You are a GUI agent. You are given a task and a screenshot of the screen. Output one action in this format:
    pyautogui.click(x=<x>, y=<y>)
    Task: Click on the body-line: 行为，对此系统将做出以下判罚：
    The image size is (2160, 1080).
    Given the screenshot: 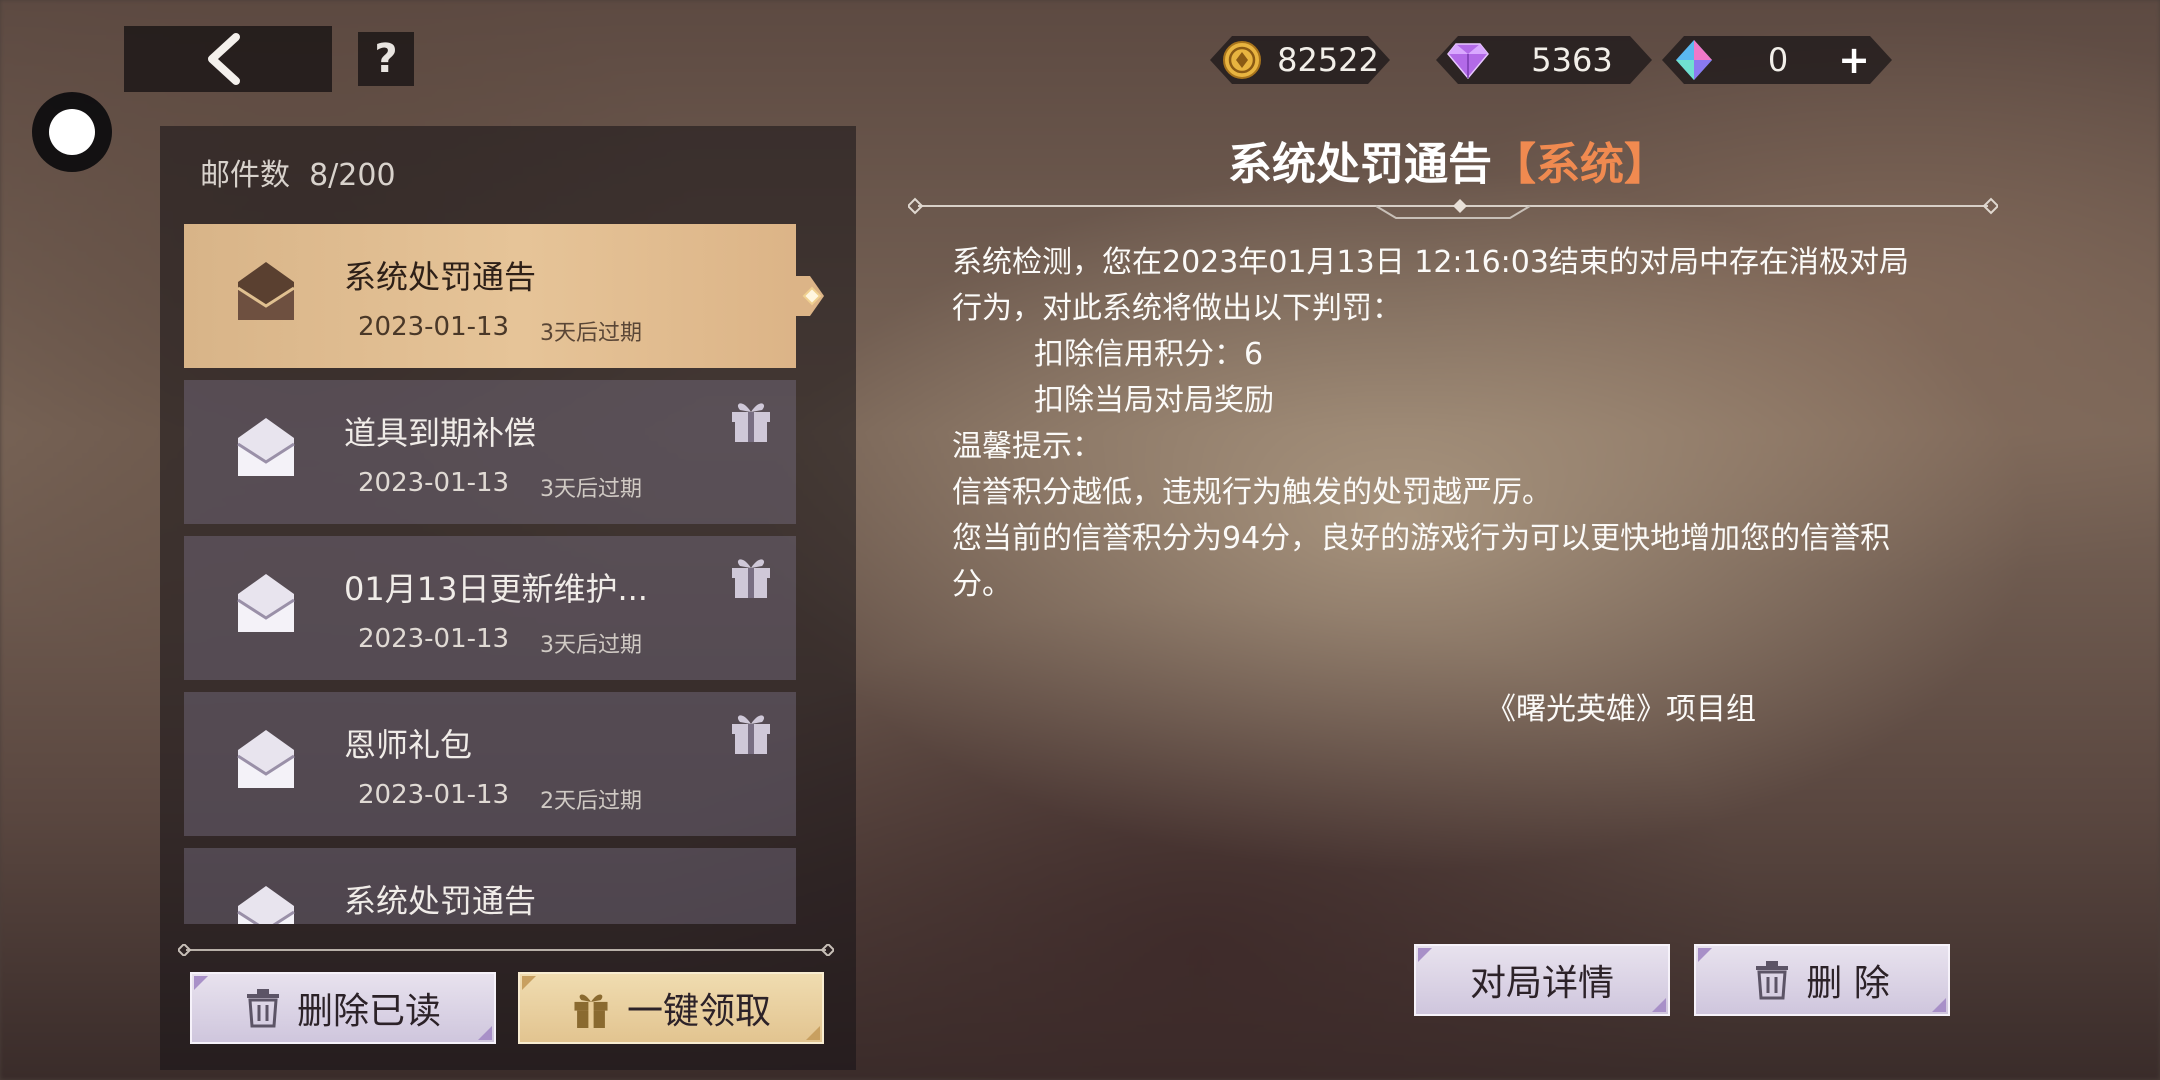 What is the action you would take?
    pyautogui.click(x=1177, y=308)
    